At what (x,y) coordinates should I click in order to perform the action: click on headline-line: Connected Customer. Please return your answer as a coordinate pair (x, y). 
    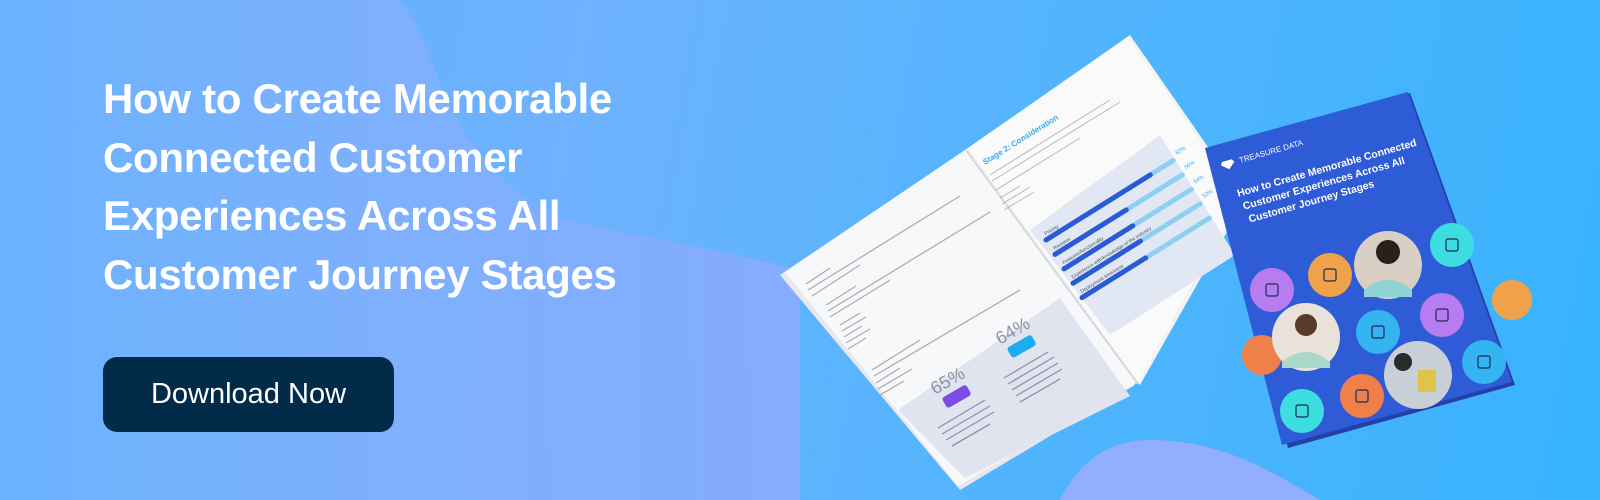
    Looking at the image, I should click on (313, 157).